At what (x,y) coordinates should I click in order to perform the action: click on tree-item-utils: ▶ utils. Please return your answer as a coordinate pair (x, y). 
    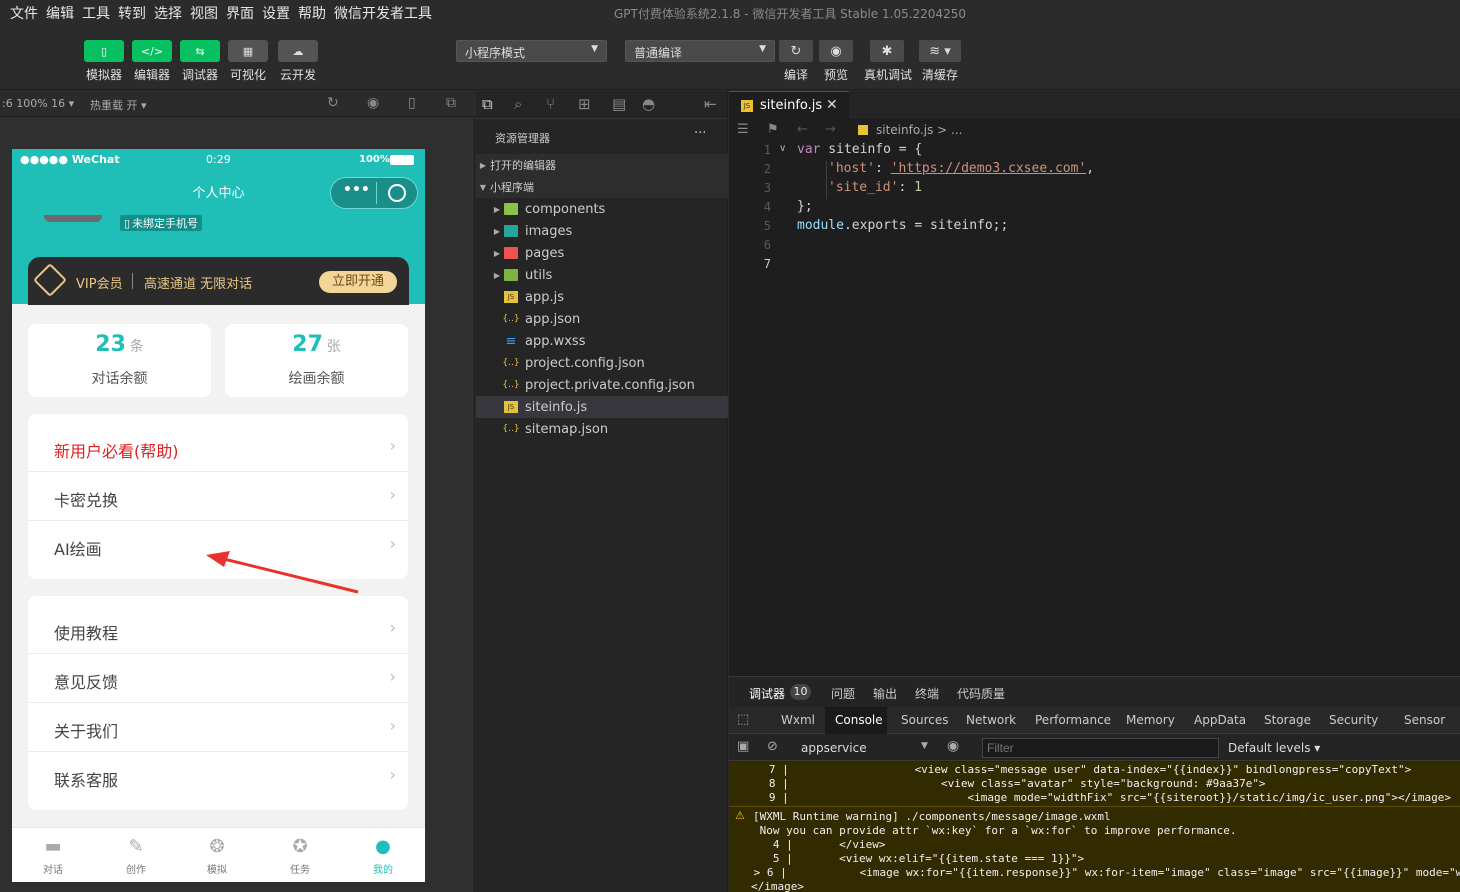
    Looking at the image, I should click on (602, 275).